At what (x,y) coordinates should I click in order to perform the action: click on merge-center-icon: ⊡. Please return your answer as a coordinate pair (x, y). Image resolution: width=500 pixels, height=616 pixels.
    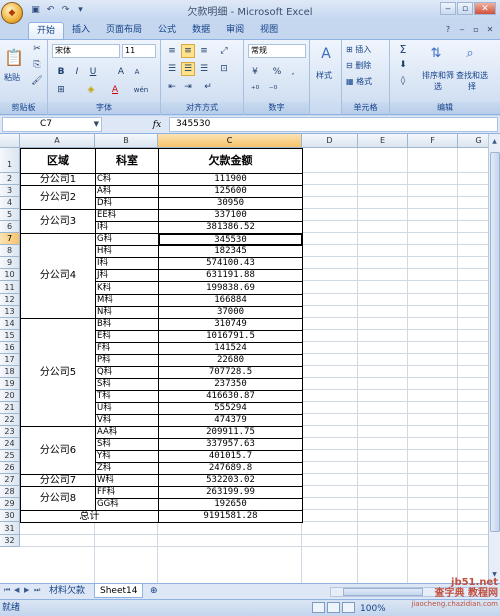
    Looking at the image, I should click on (224, 69).